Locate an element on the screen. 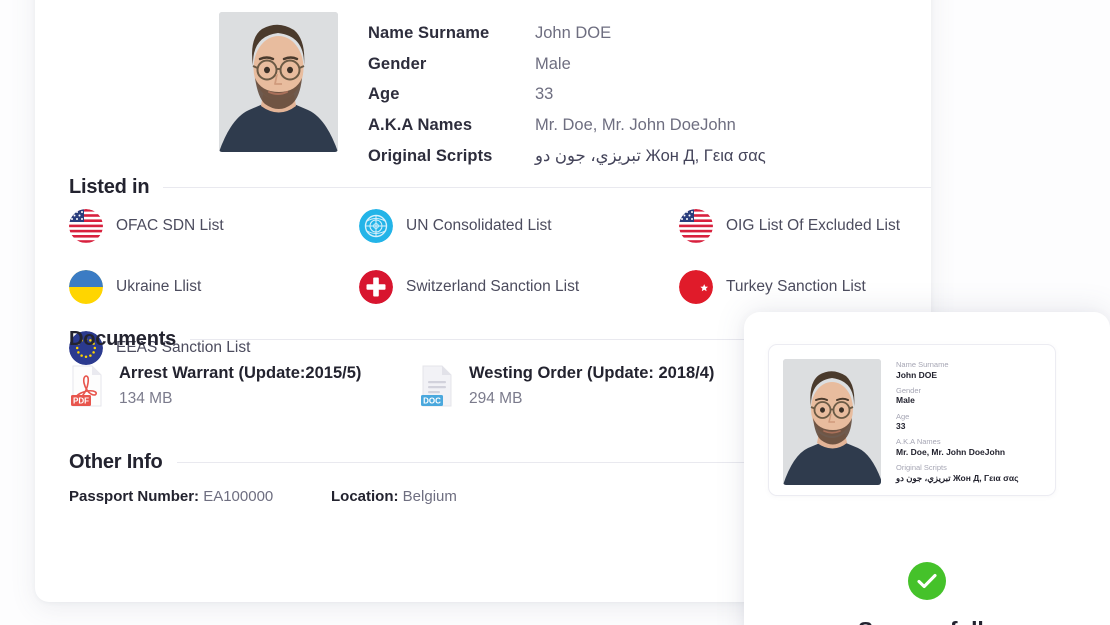 The height and width of the screenshot is (625, 1110). doc-file-icon: DOC is located at coordinates (437, 386).